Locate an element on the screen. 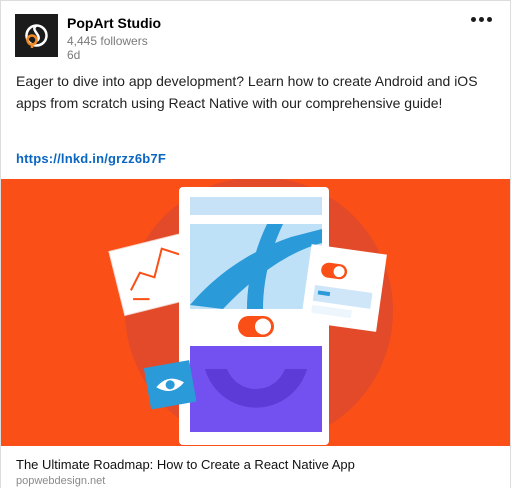 The width and height of the screenshot is (512, 489). article-domain: popwebdesign.net is located at coordinates (61, 481).